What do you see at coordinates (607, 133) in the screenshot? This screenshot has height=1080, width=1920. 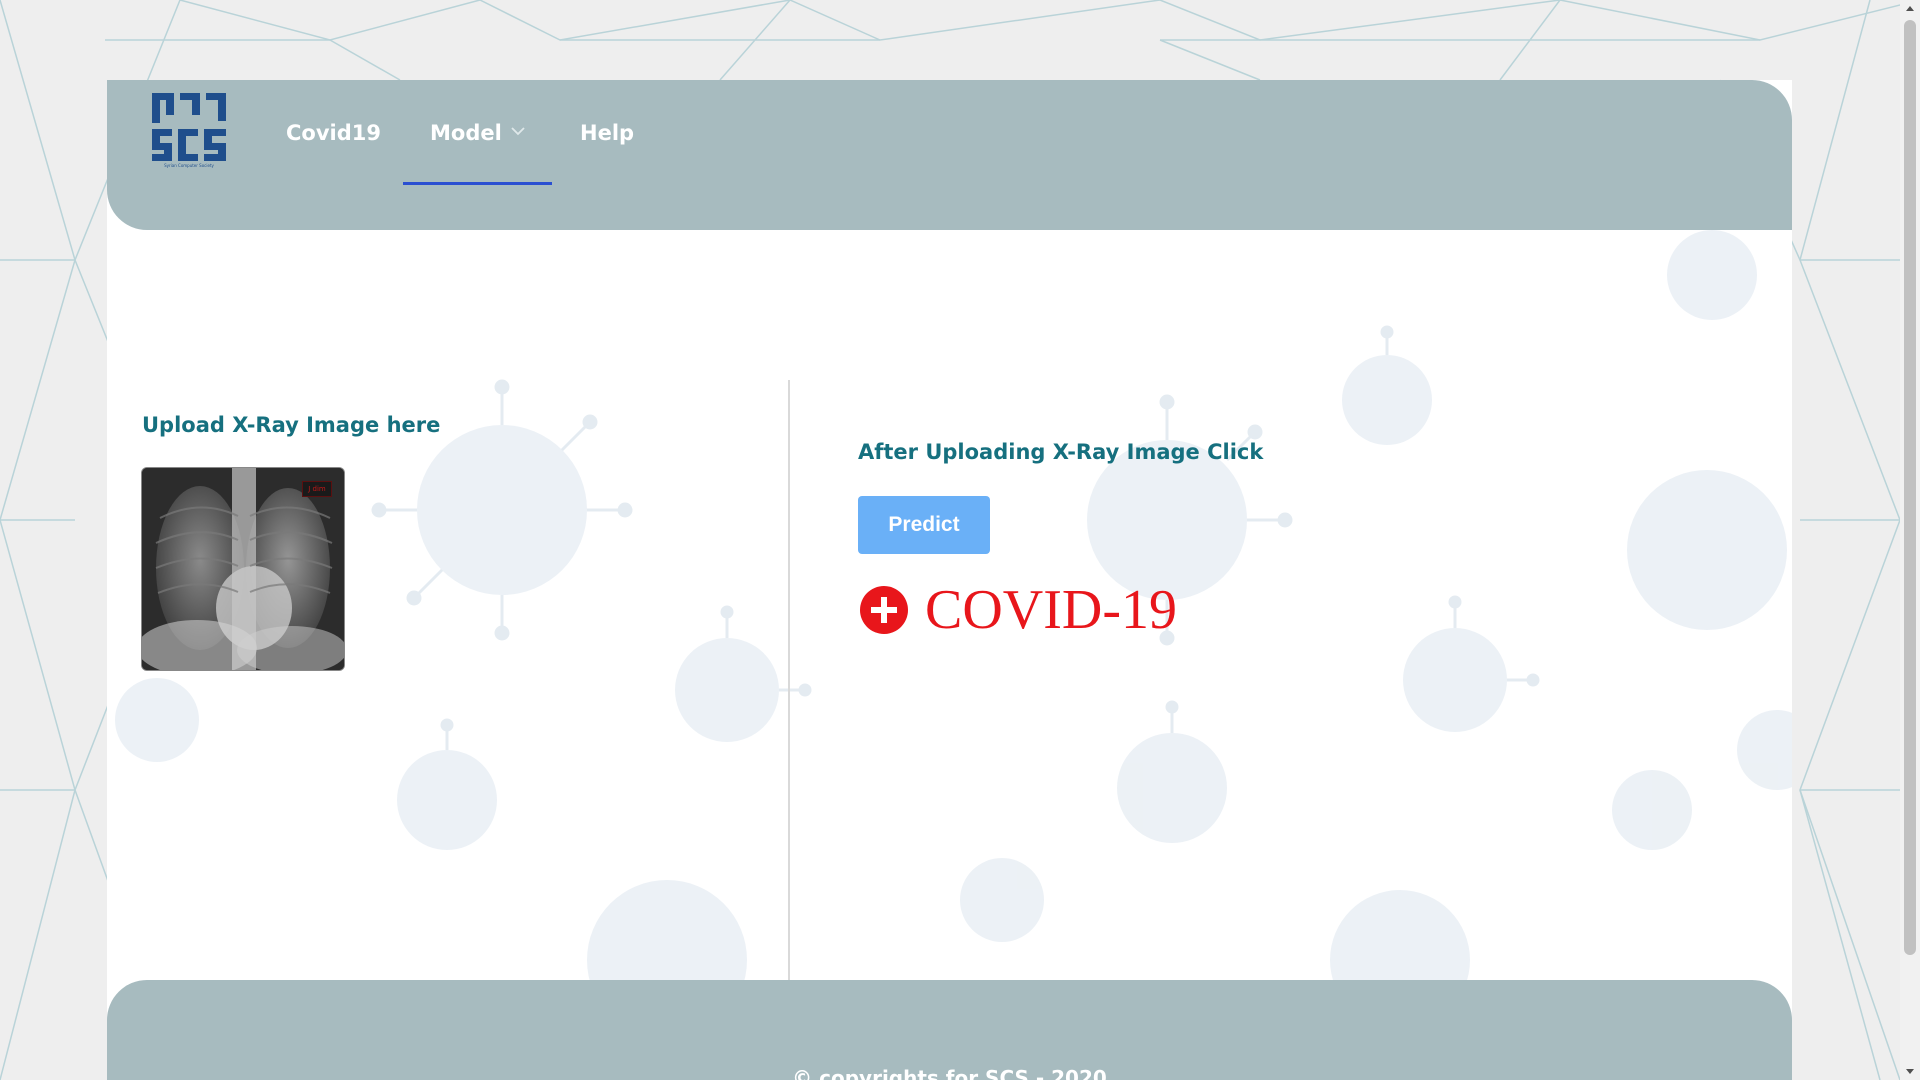 I see `nav-help-label: Help` at bounding box center [607, 133].